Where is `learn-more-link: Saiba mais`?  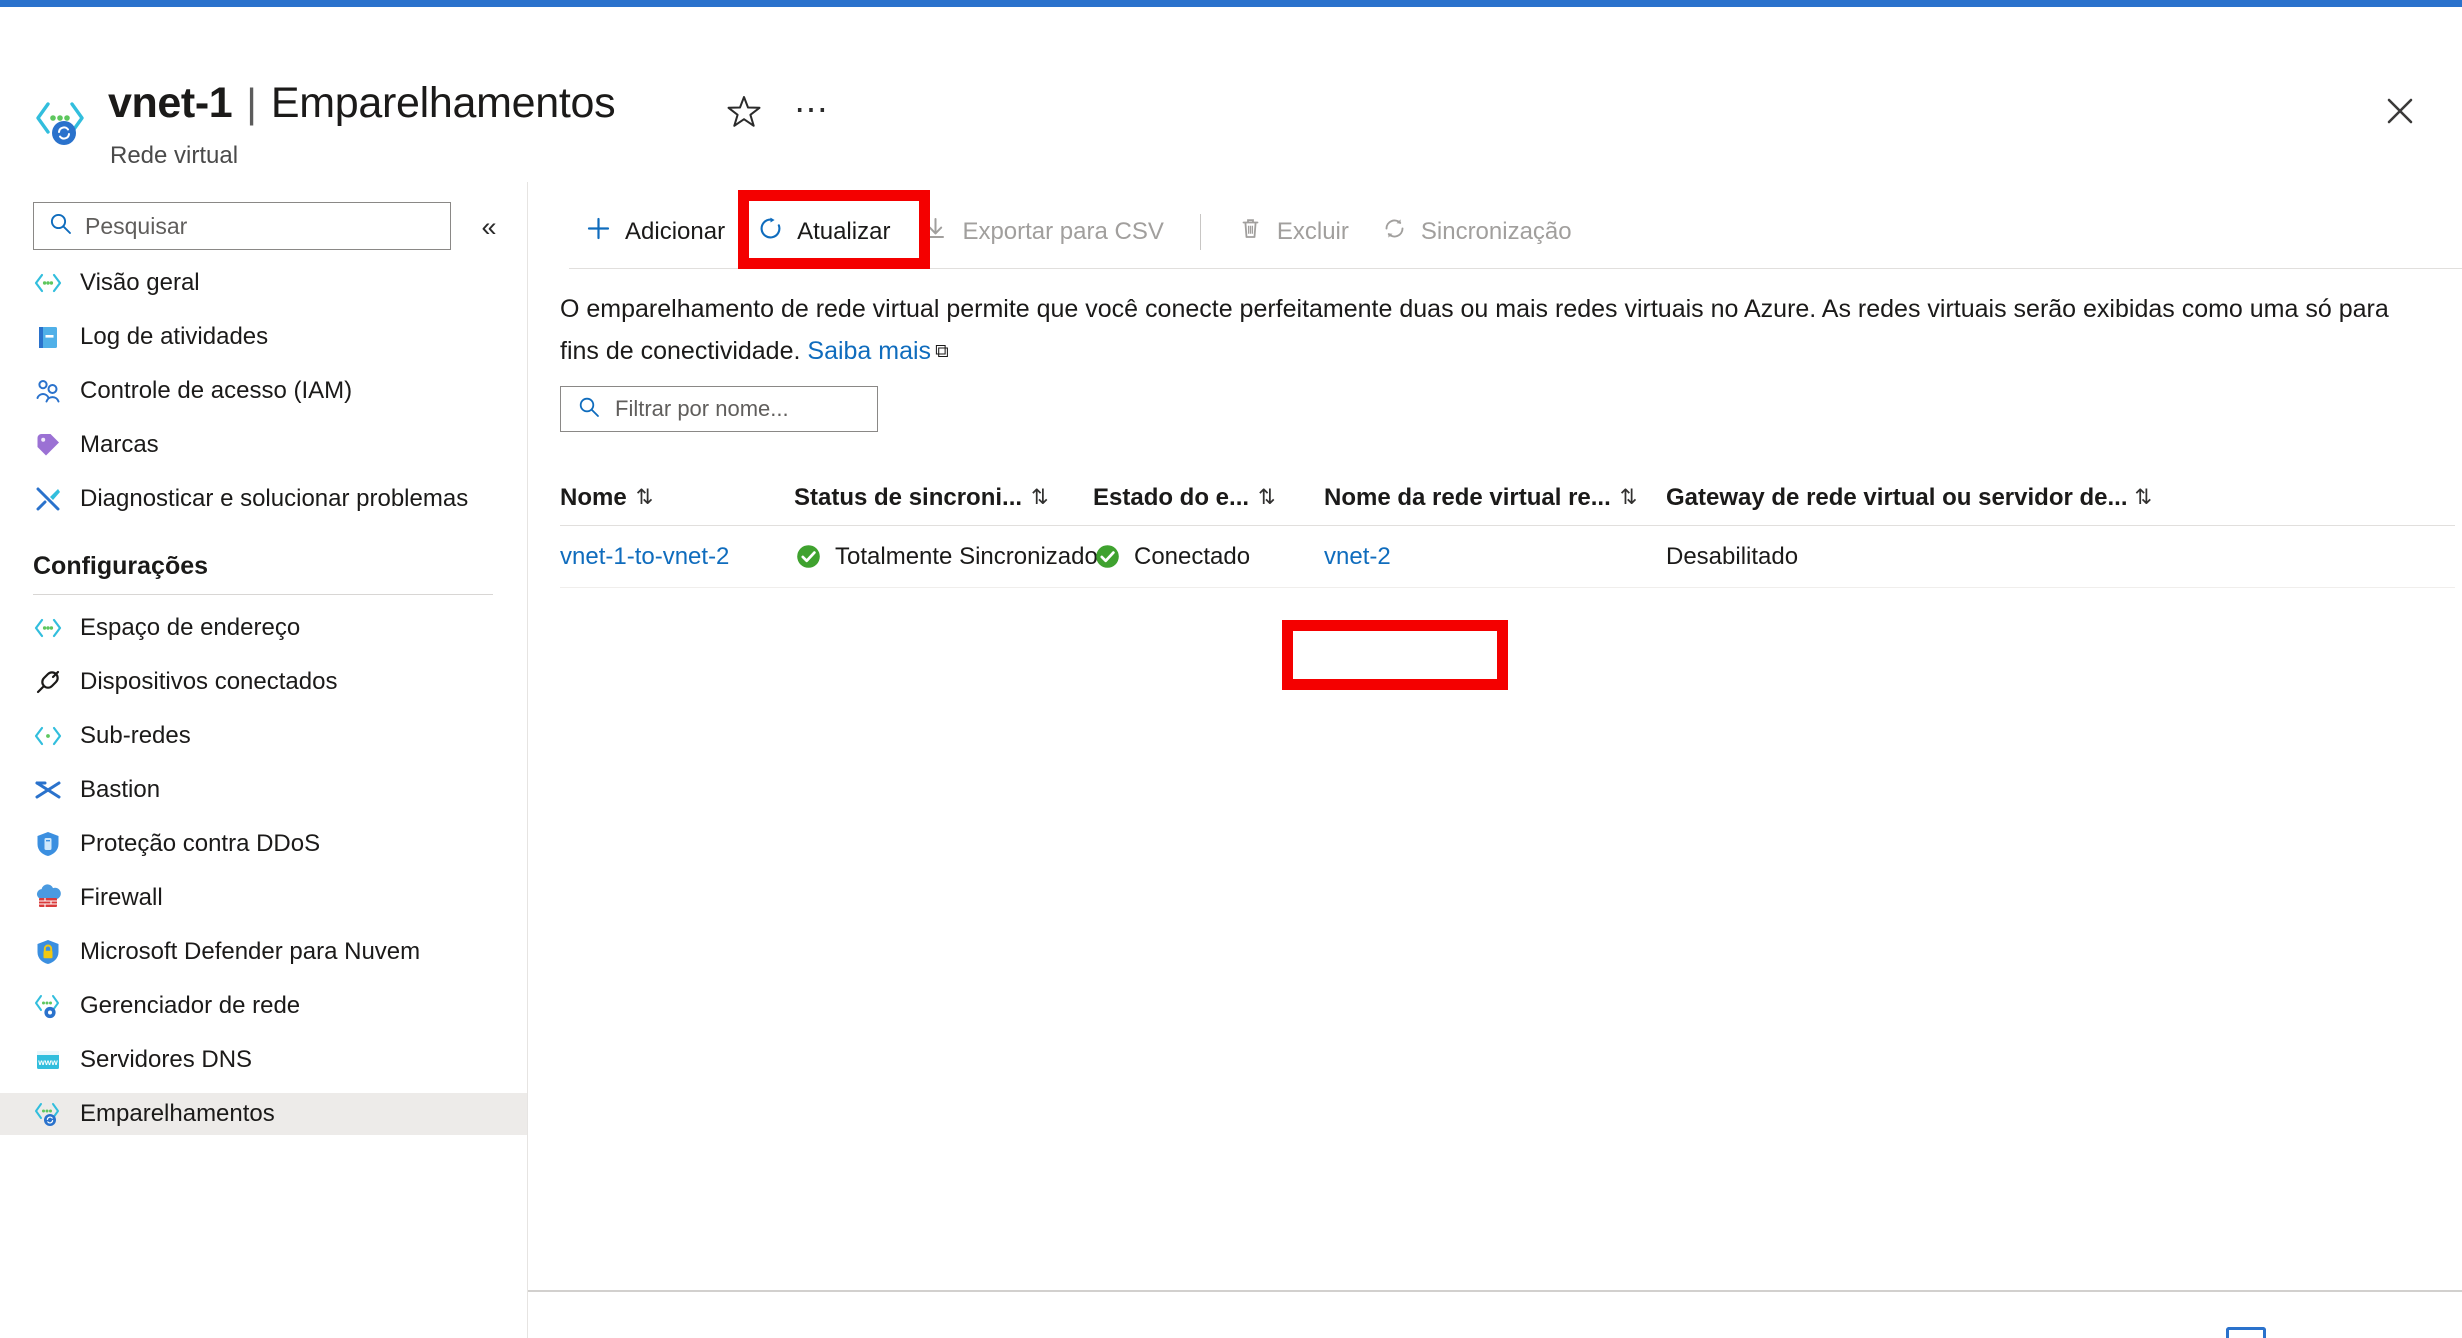 learn-more-link: Saiba mais is located at coordinates (869, 351).